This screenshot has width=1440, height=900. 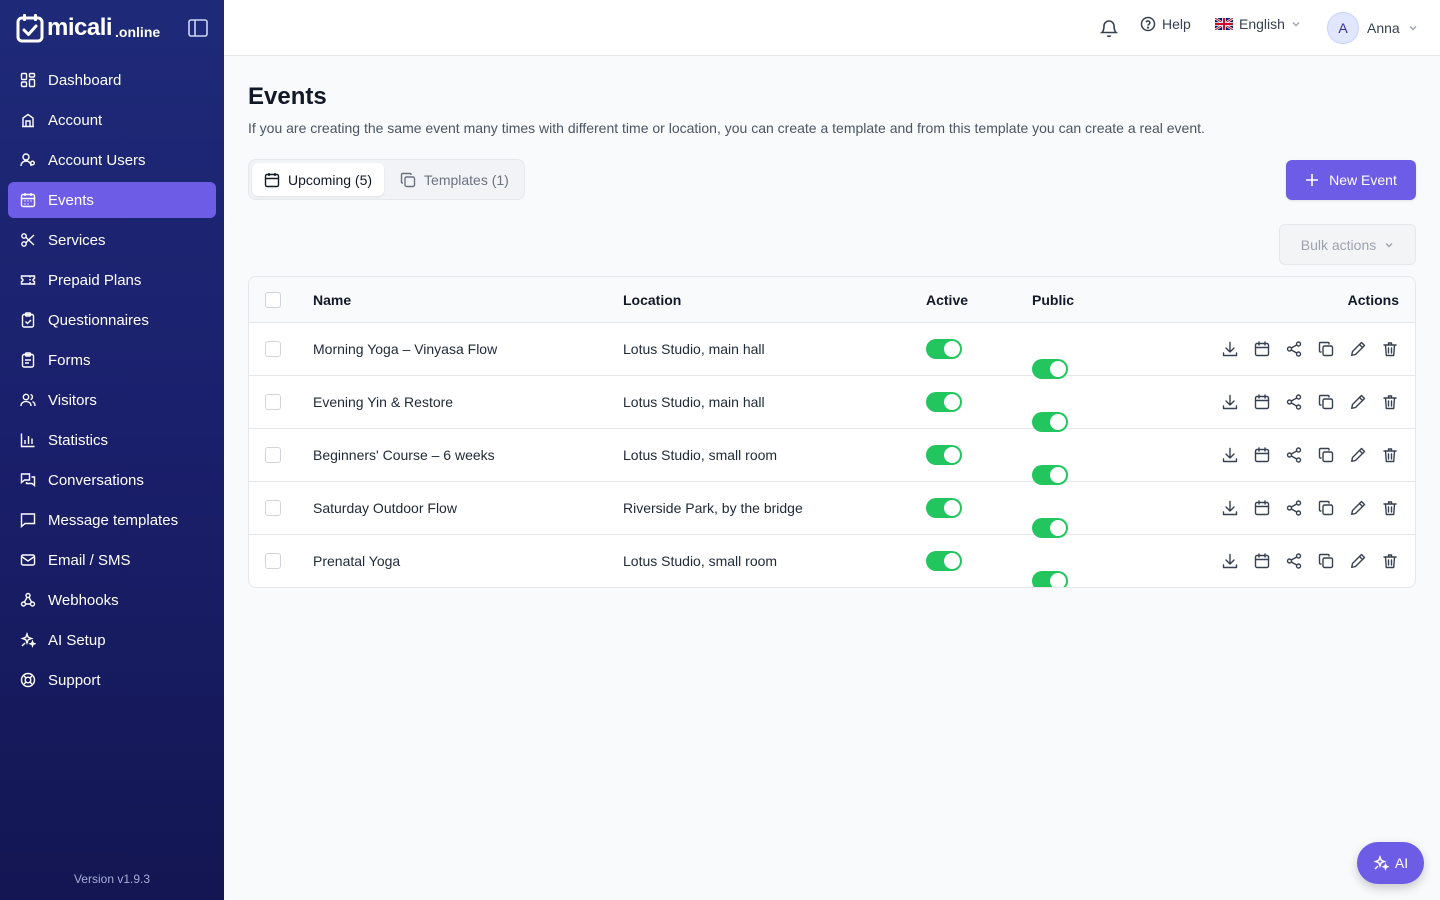 What do you see at coordinates (30, 28) in the screenshot?
I see `logo-calendar-icon` at bounding box center [30, 28].